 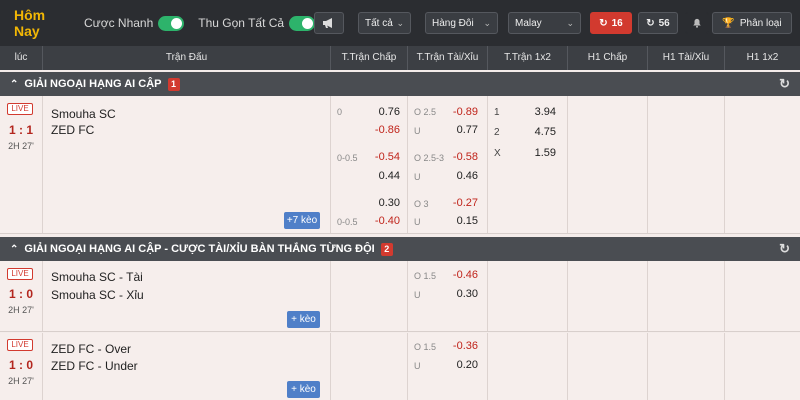 I want to click on league-name: GIẢI NGOẠI HẠNG AI CẬP, so click(x=93, y=84).